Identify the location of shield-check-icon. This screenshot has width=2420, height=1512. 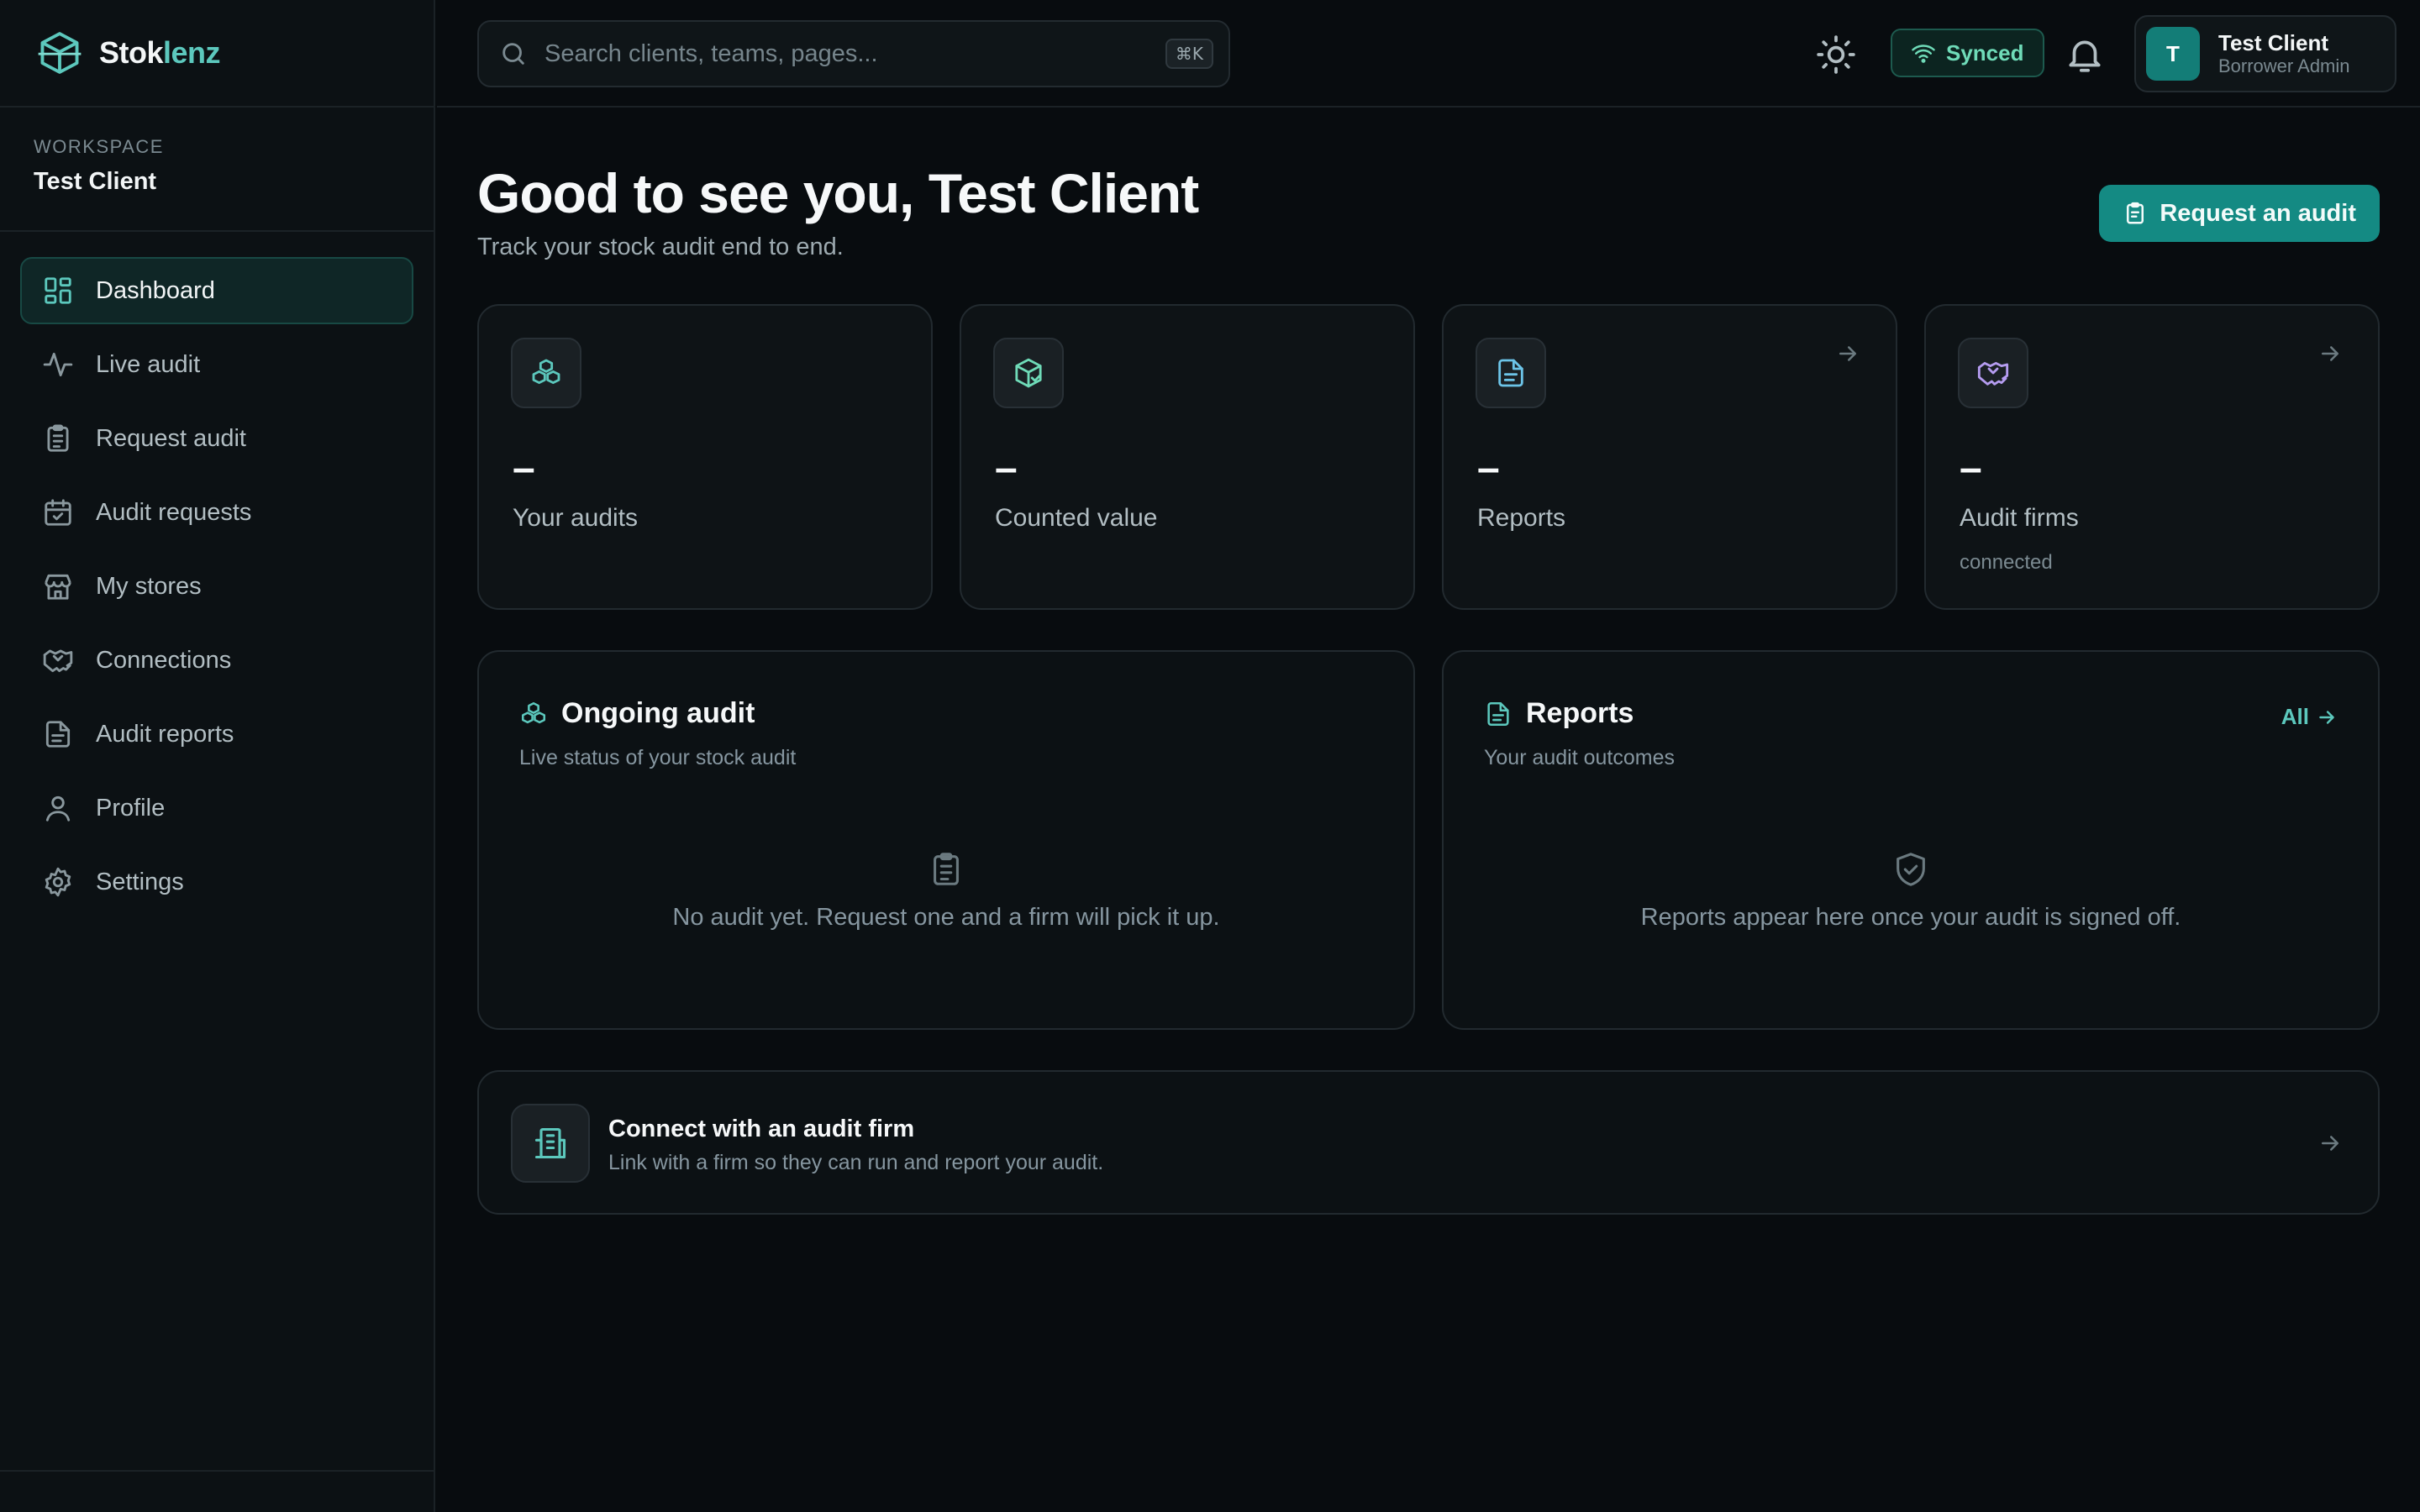
(1911, 869).